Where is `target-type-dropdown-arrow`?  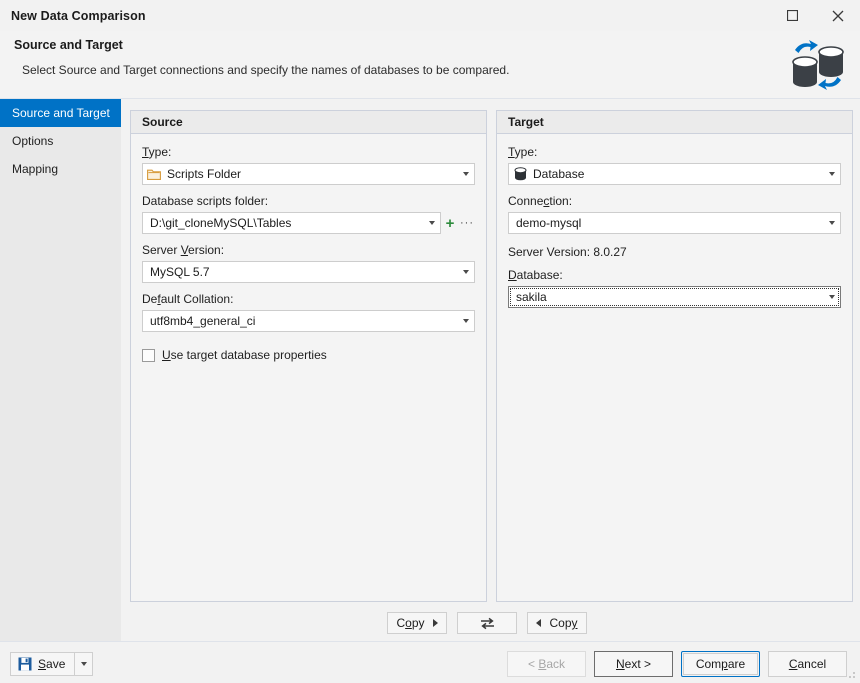
target-type-dropdown-arrow is located at coordinates (831, 174).